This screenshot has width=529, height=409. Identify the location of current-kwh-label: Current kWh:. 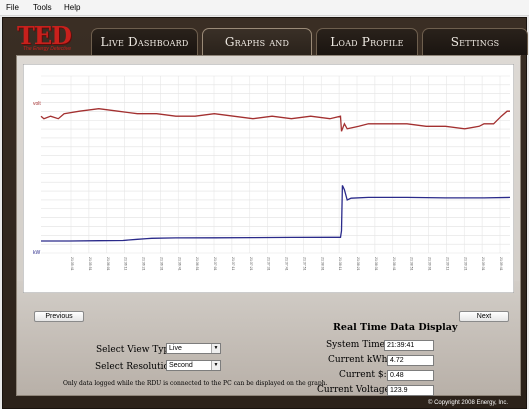
(359, 360).